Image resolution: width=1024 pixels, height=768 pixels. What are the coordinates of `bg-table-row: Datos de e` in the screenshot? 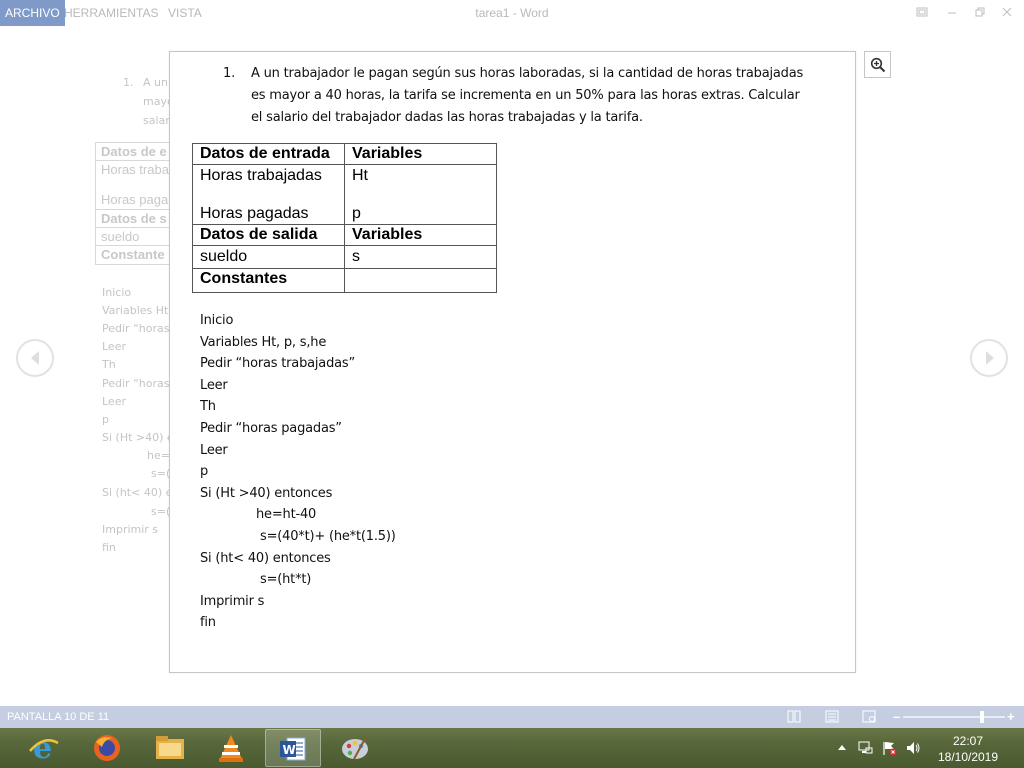 It's located at (135, 152).